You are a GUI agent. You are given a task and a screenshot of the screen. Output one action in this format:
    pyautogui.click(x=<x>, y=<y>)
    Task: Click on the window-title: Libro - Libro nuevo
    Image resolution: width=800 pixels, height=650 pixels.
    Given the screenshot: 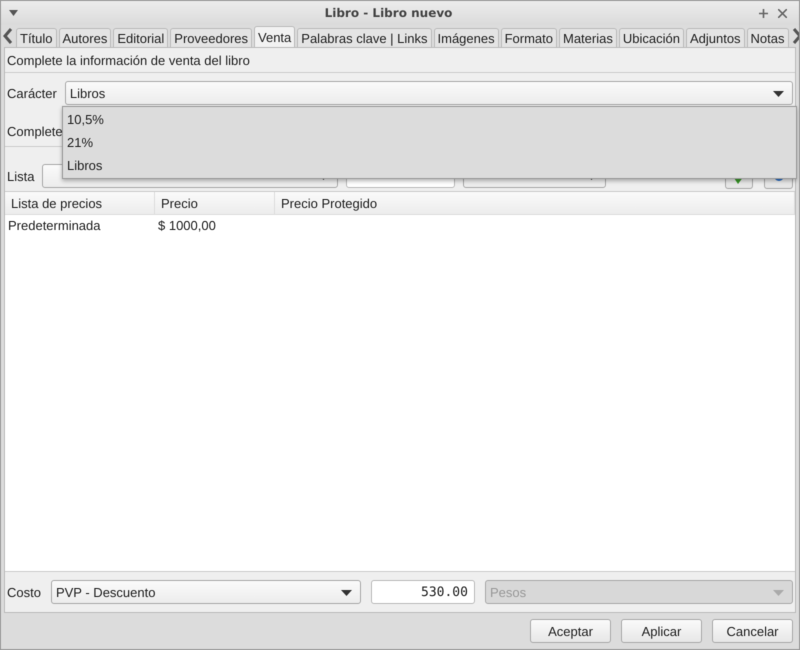 What is the action you would take?
    pyautogui.click(x=389, y=13)
    